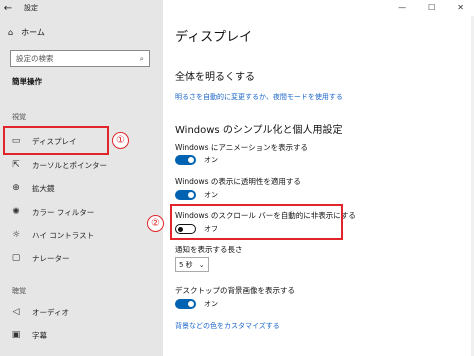 The width and height of the screenshot is (474, 356). Describe the element at coordinates (8, 8) in the screenshot. I see `back-arrow-icon: ←` at that location.